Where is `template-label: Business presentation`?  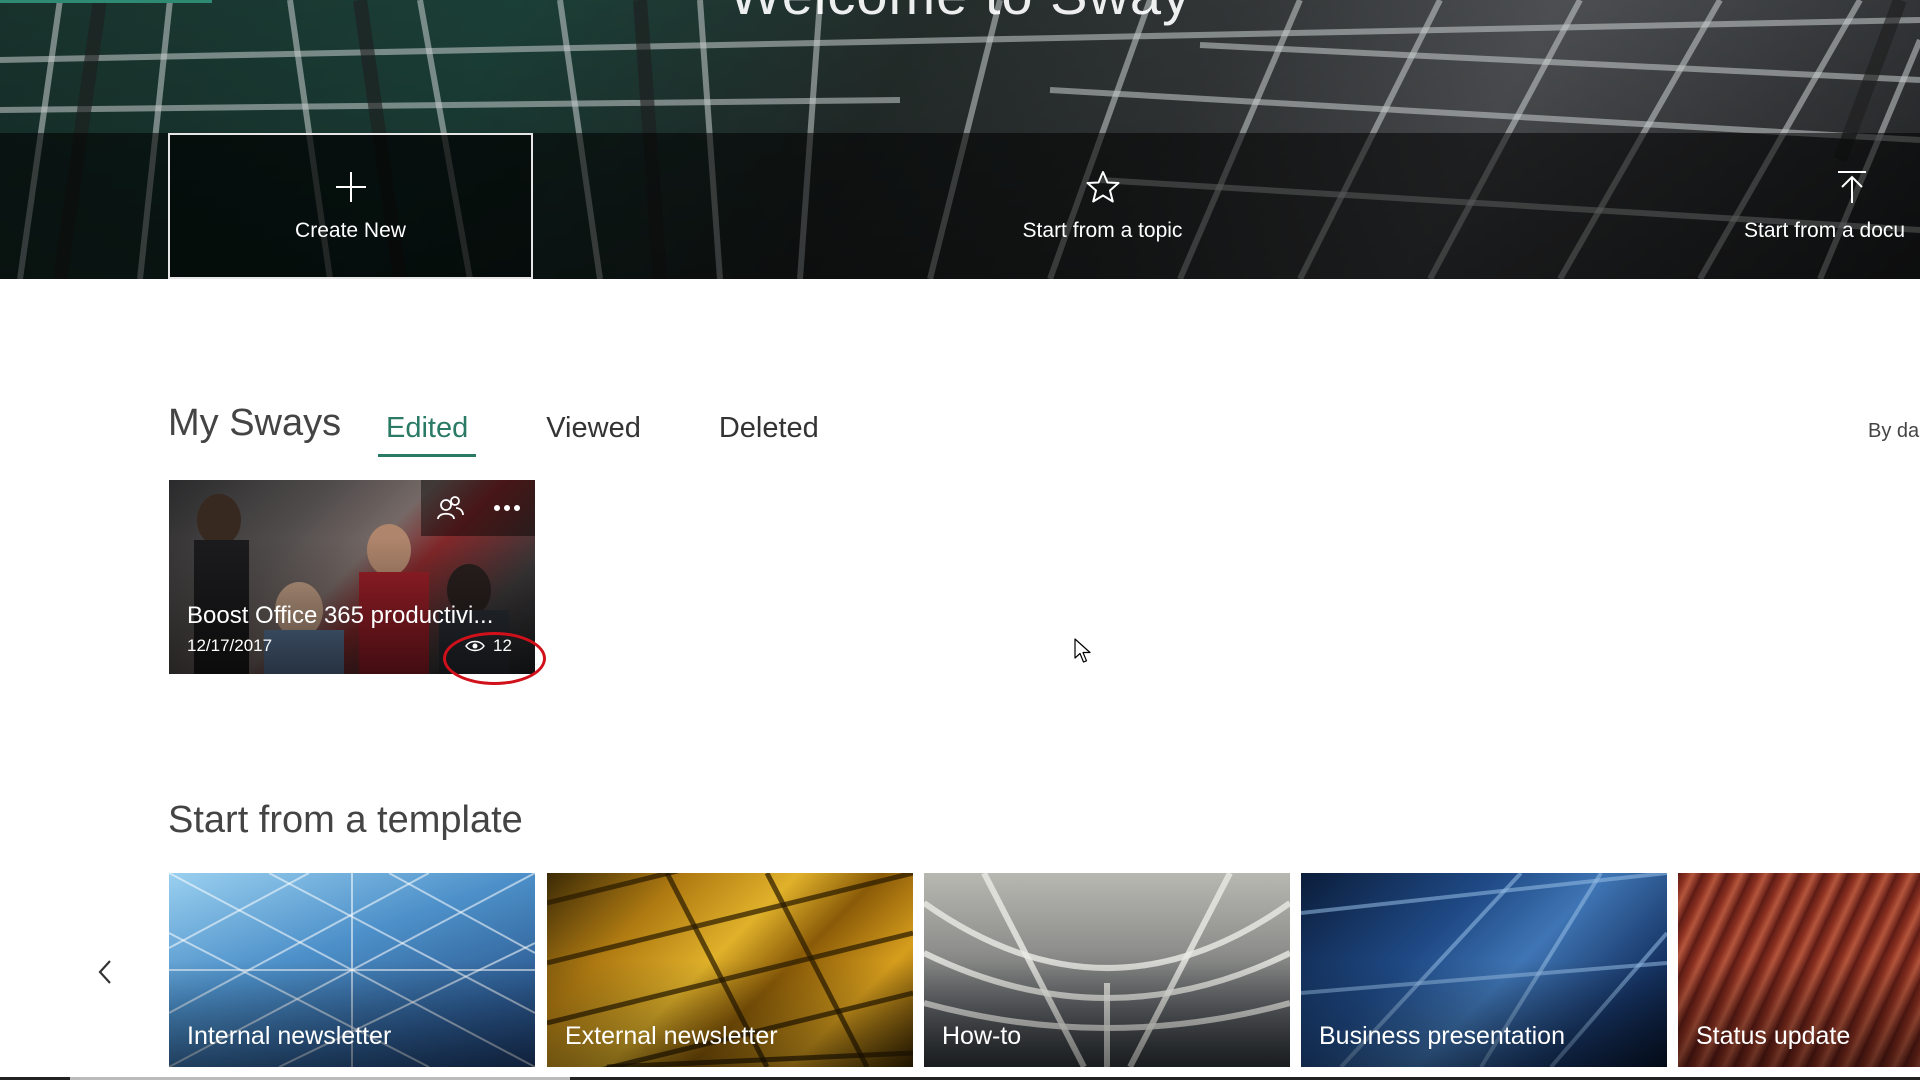 template-label: Business presentation is located at coordinates (1442, 1036).